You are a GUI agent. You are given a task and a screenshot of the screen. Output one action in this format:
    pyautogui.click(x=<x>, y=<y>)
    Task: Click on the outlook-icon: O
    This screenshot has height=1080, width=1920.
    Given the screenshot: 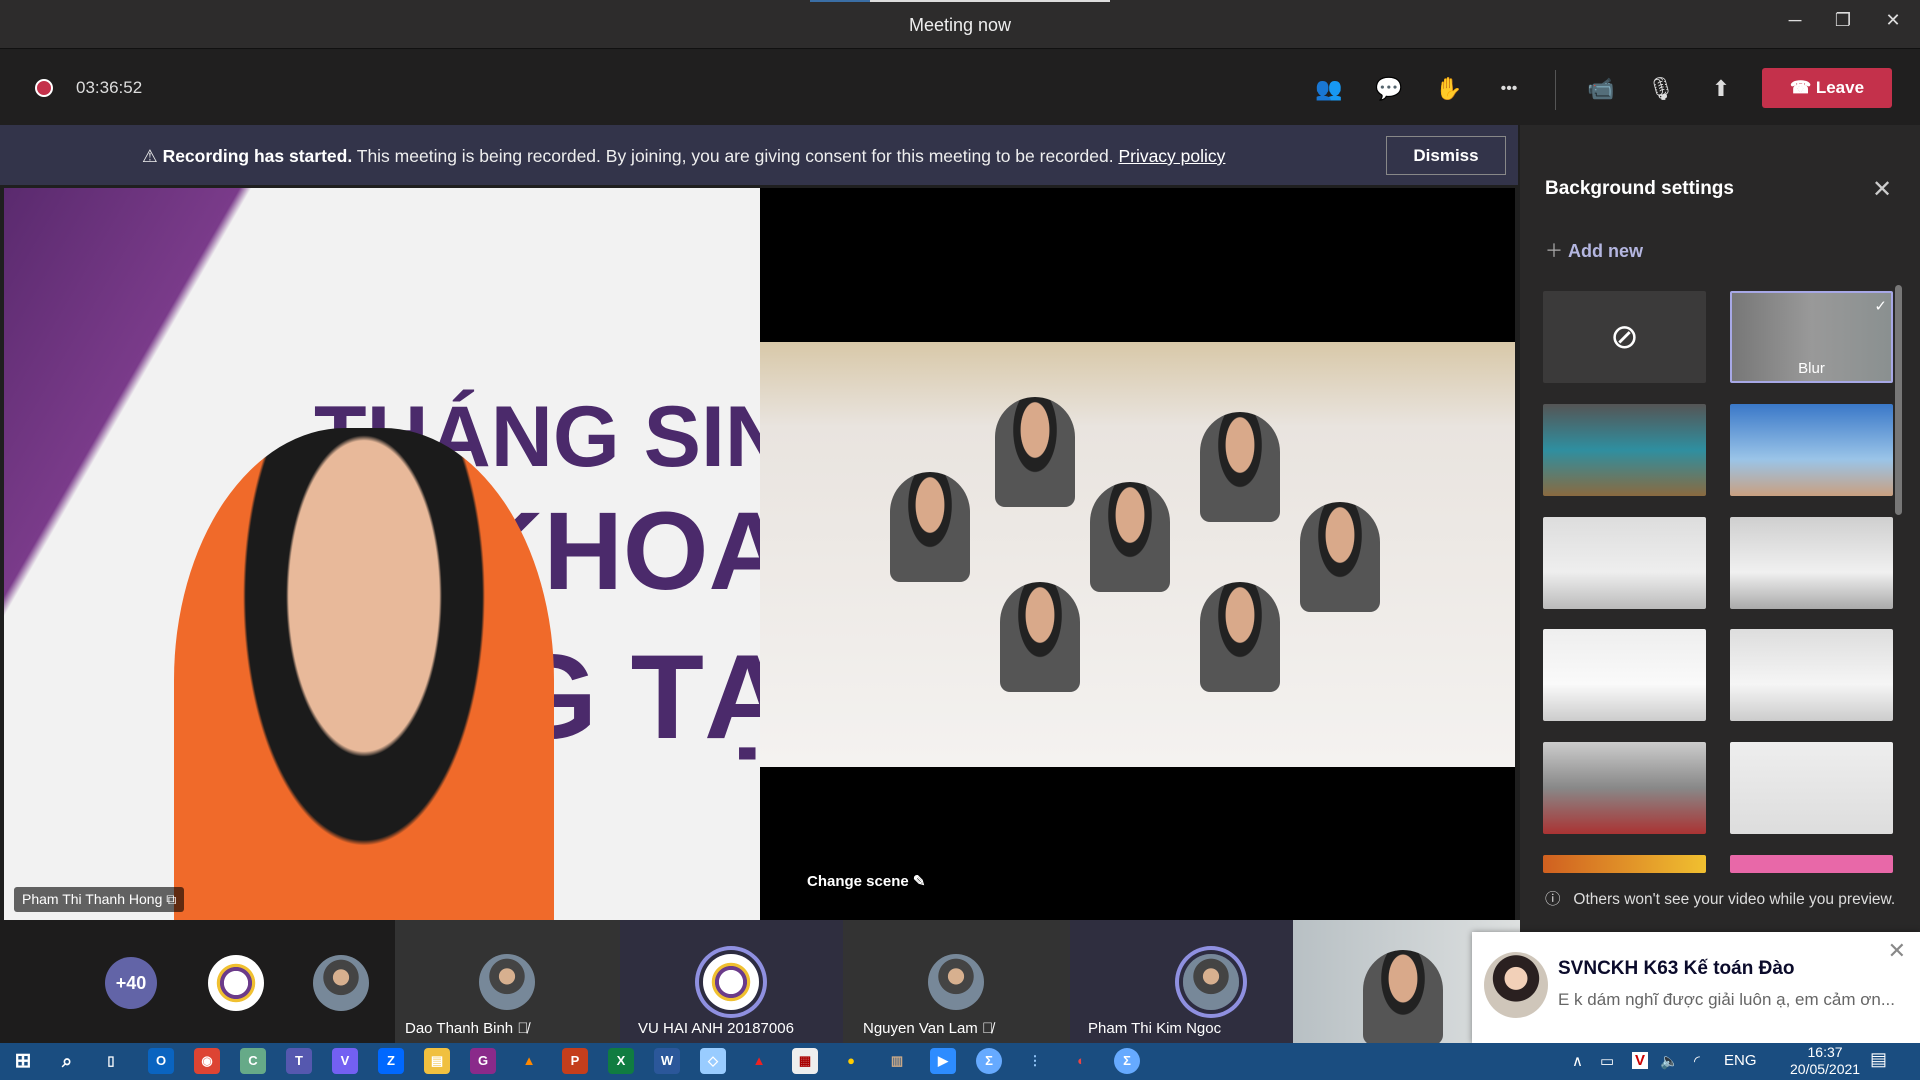 What is the action you would take?
    pyautogui.click(x=161, y=1061)
    